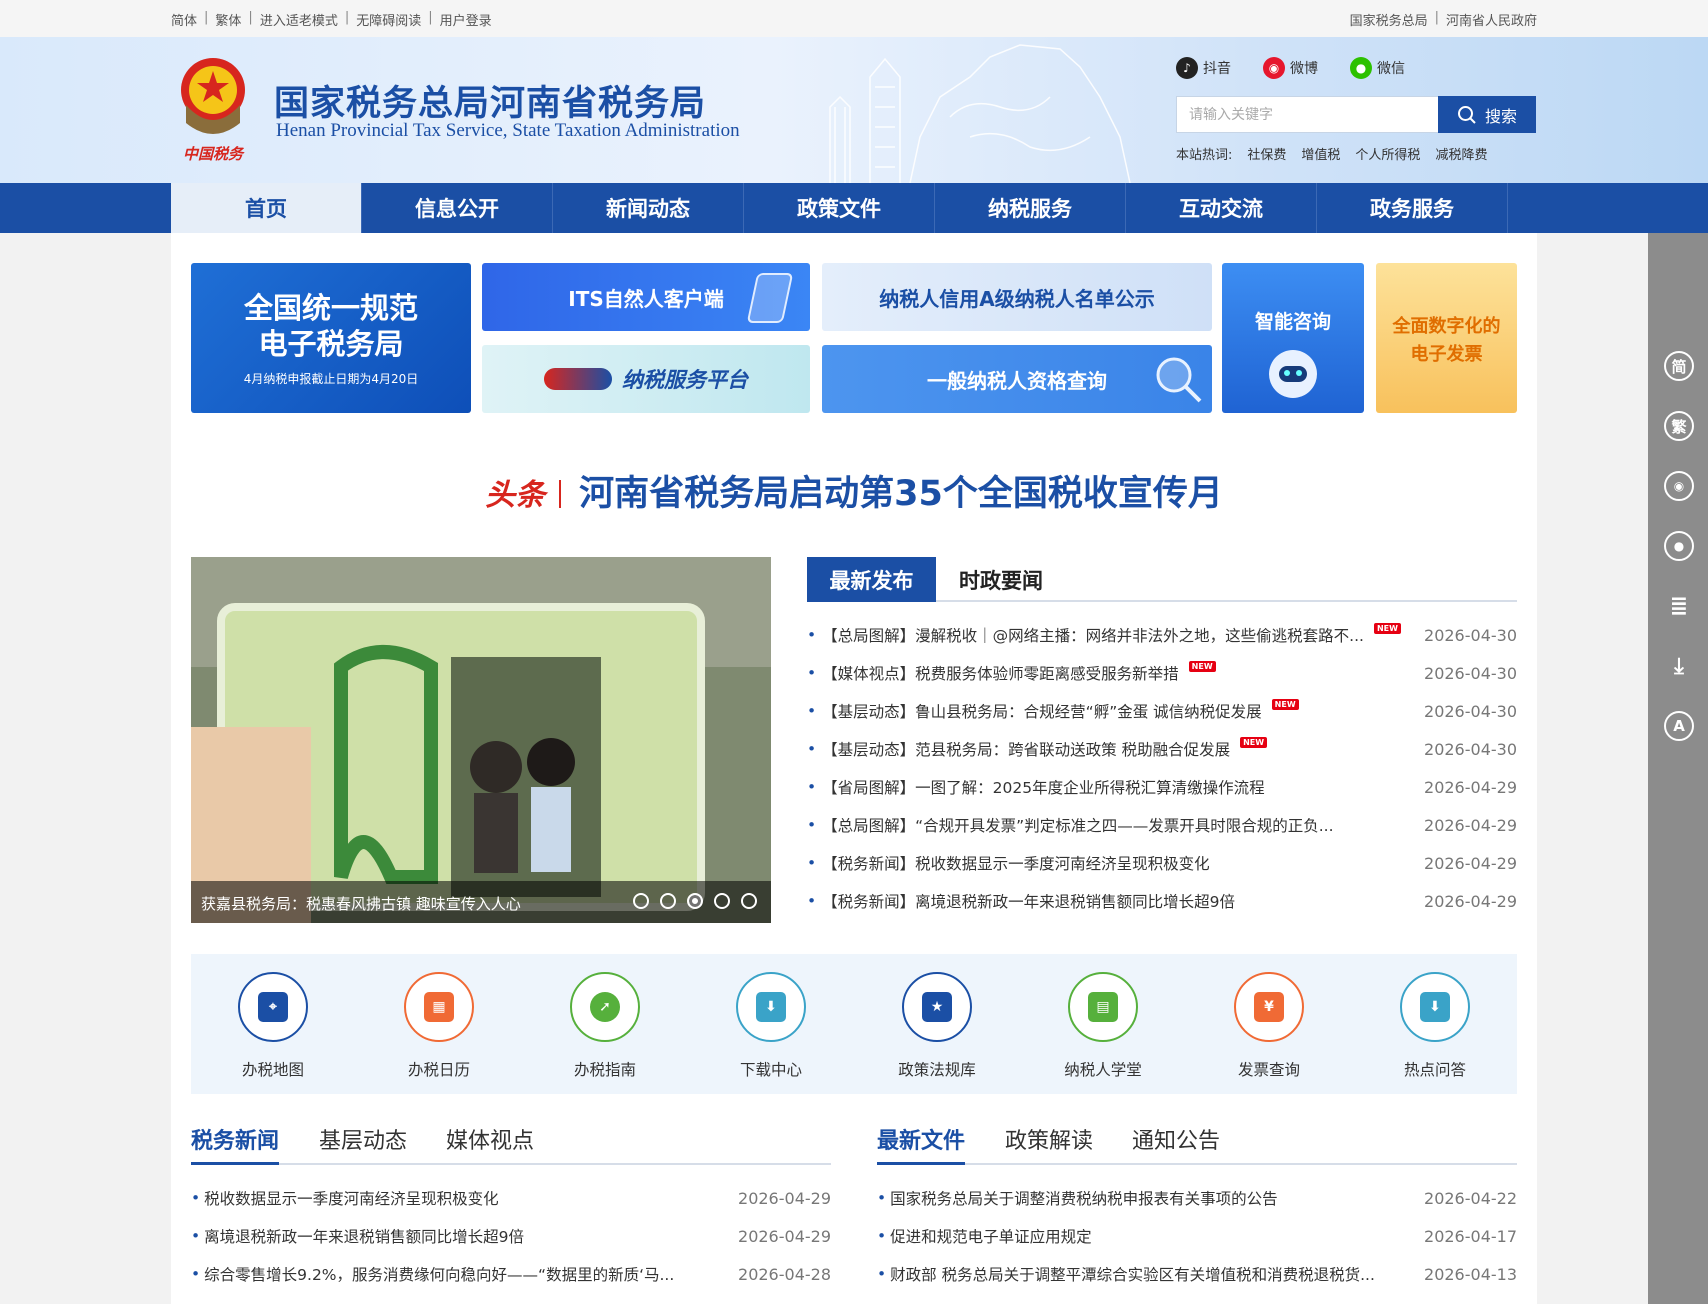 Image resolution: width=1708 pixels, height=1304 pixels. I want to click on nav-gov-service: 政务服务, so click(1412, 208).